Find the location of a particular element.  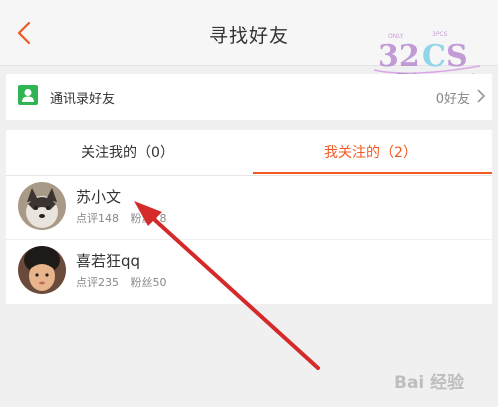

fan-count: 粉丝18 is located at coordinates (148, 218).